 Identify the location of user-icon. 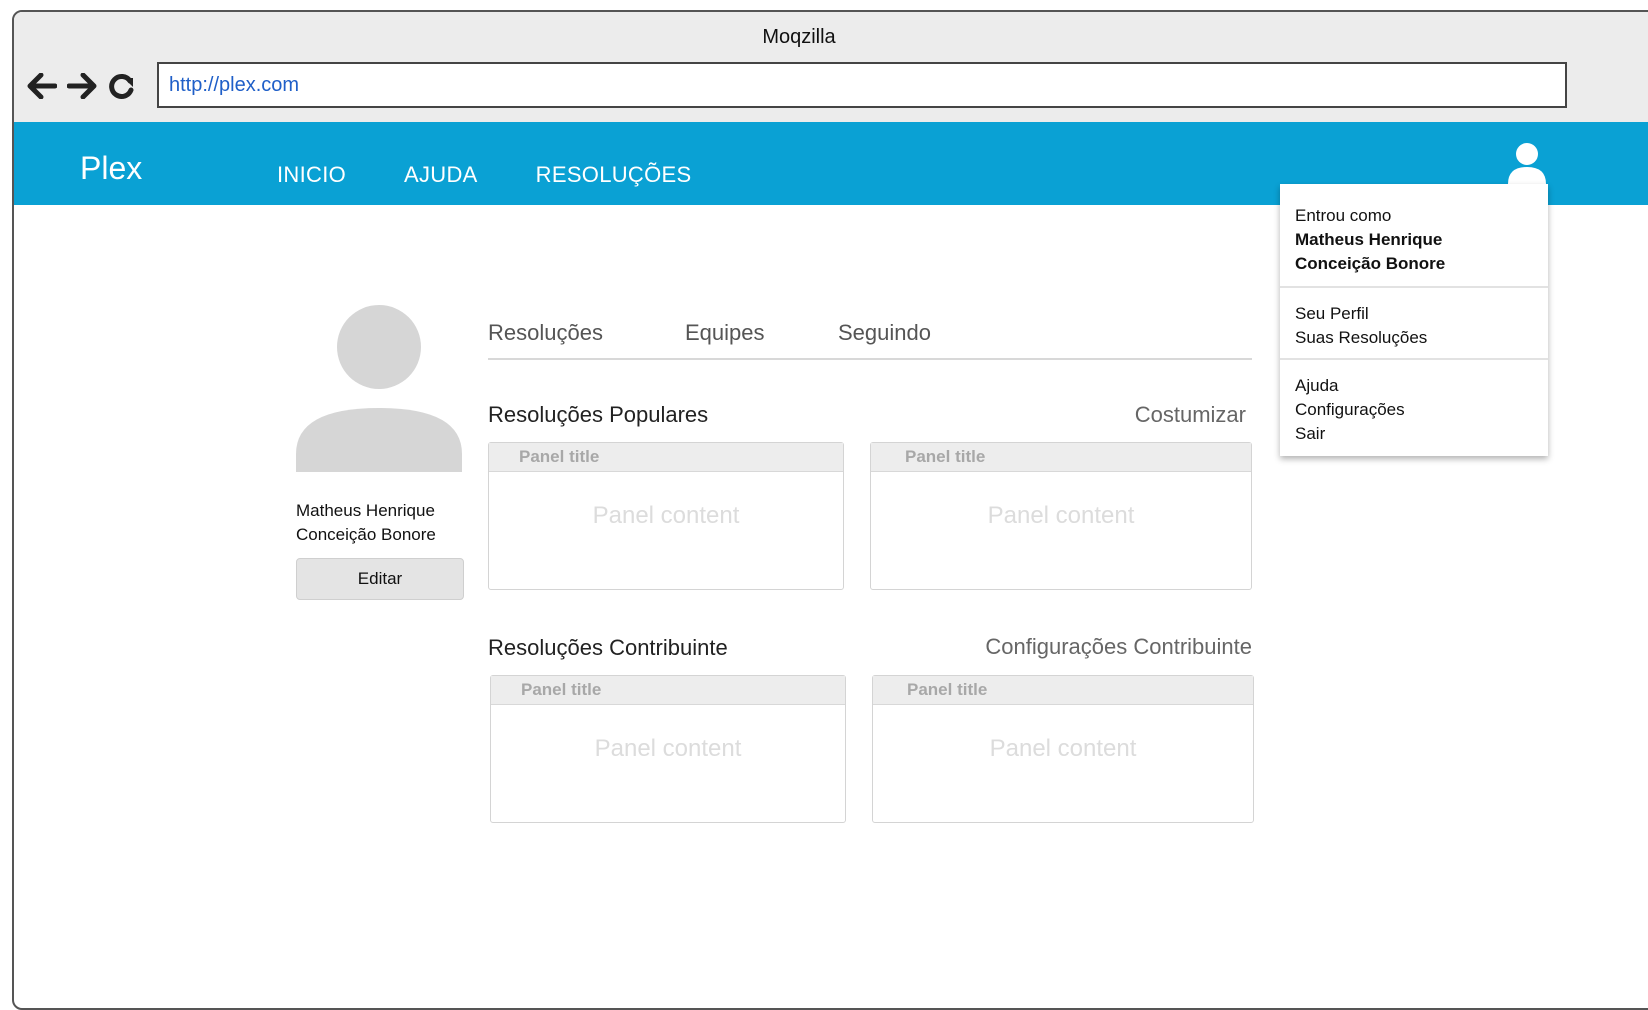
(1527, 163).